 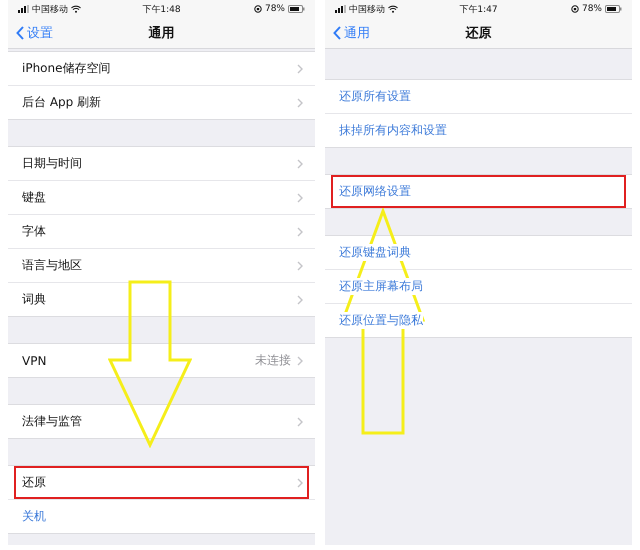 What do you see at coordinates (478, 96) in the screenshot?
I see `settings-row: 还原所有设置` at bounding box center [478, 96].